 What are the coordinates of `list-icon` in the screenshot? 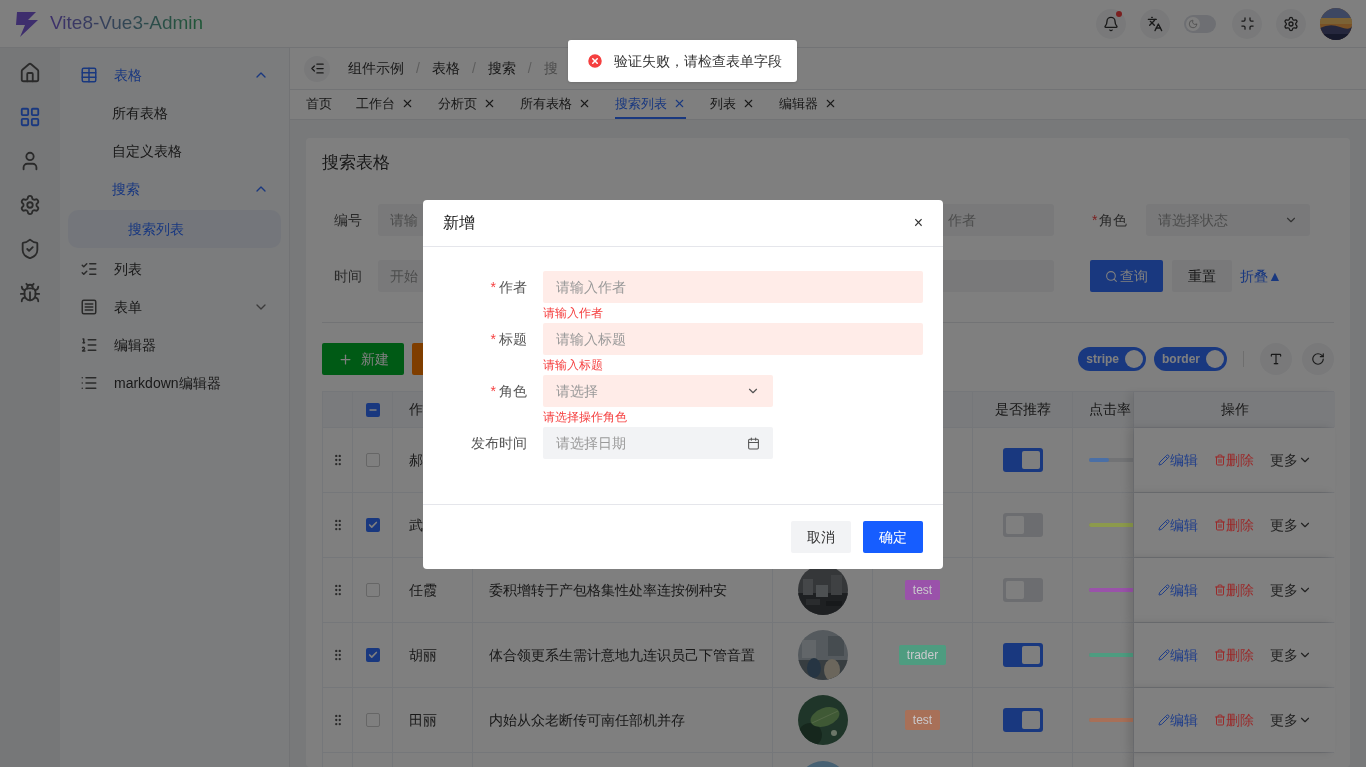 It's located at (89, 383).